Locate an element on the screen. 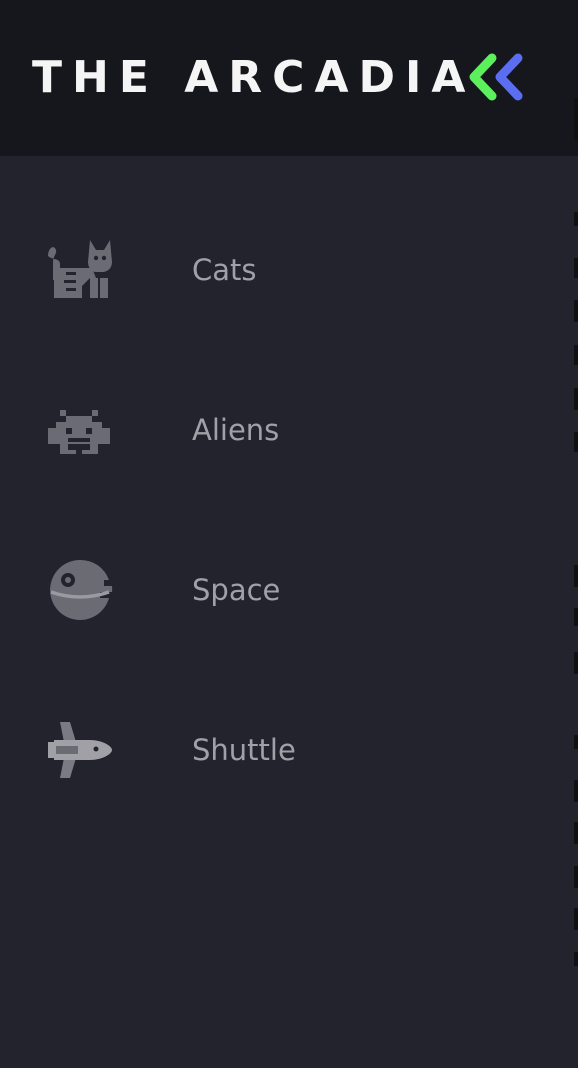  nav-item-shuttle: Shuttle is located at coordinates (289, 750).